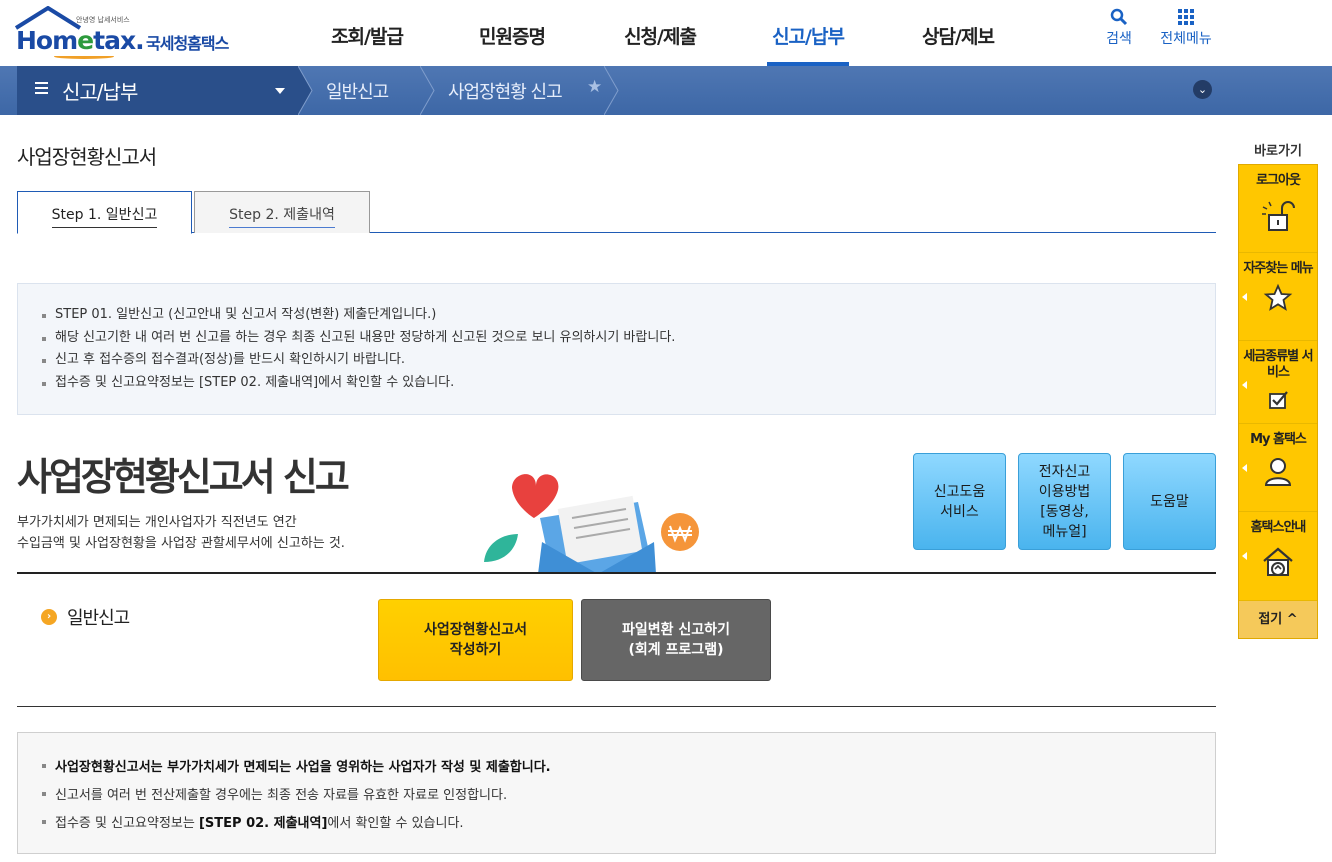 The width and height of the screenshot is (1332, 862). Describe the element at coordinates (1186, 39) in the screenshot. I see `all-menu-label: 전체메뉴` at that location.